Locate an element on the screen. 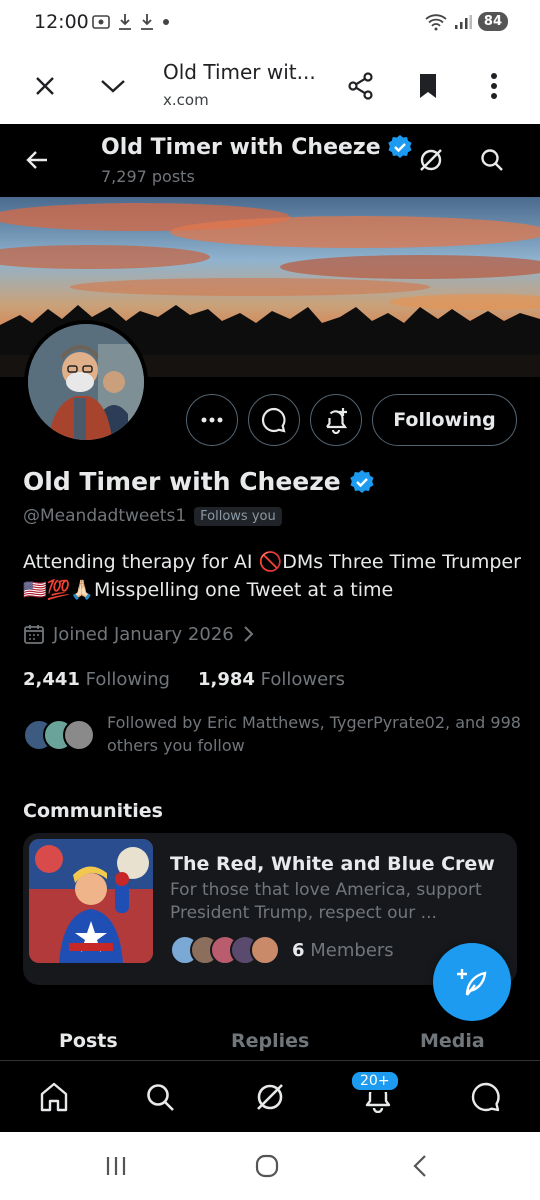 The height and width of the screenshot is (1200, 540). member-count: 6 Members is located at coordinates (343, 950).